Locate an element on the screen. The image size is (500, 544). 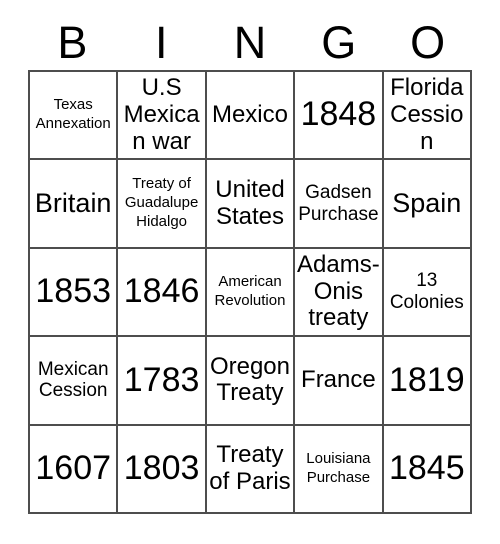
bingo-cell: Florida Cession is located at coordinates (427, 116).